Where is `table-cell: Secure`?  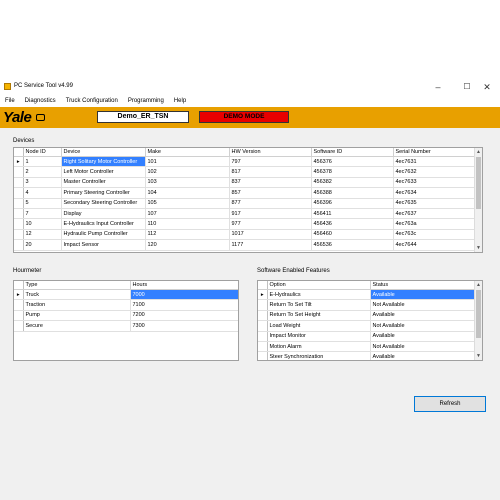
table-cell: Secure is located at coordinates (77, 326).